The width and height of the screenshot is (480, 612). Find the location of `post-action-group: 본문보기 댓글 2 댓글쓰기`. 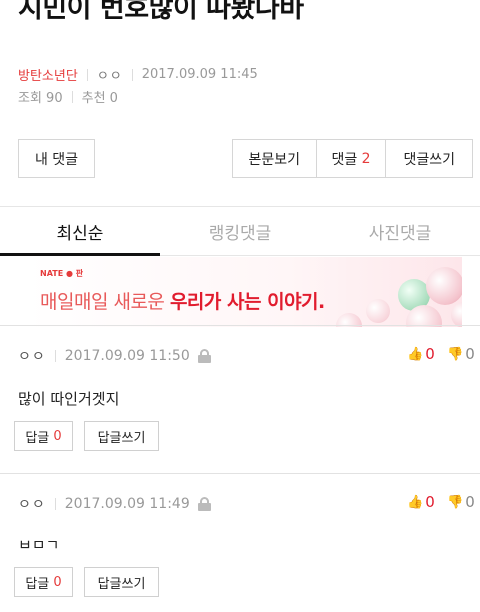

post-action-group: 본문보기 댓글 2 댓글쓰기 is located at coordinates (352, 158).